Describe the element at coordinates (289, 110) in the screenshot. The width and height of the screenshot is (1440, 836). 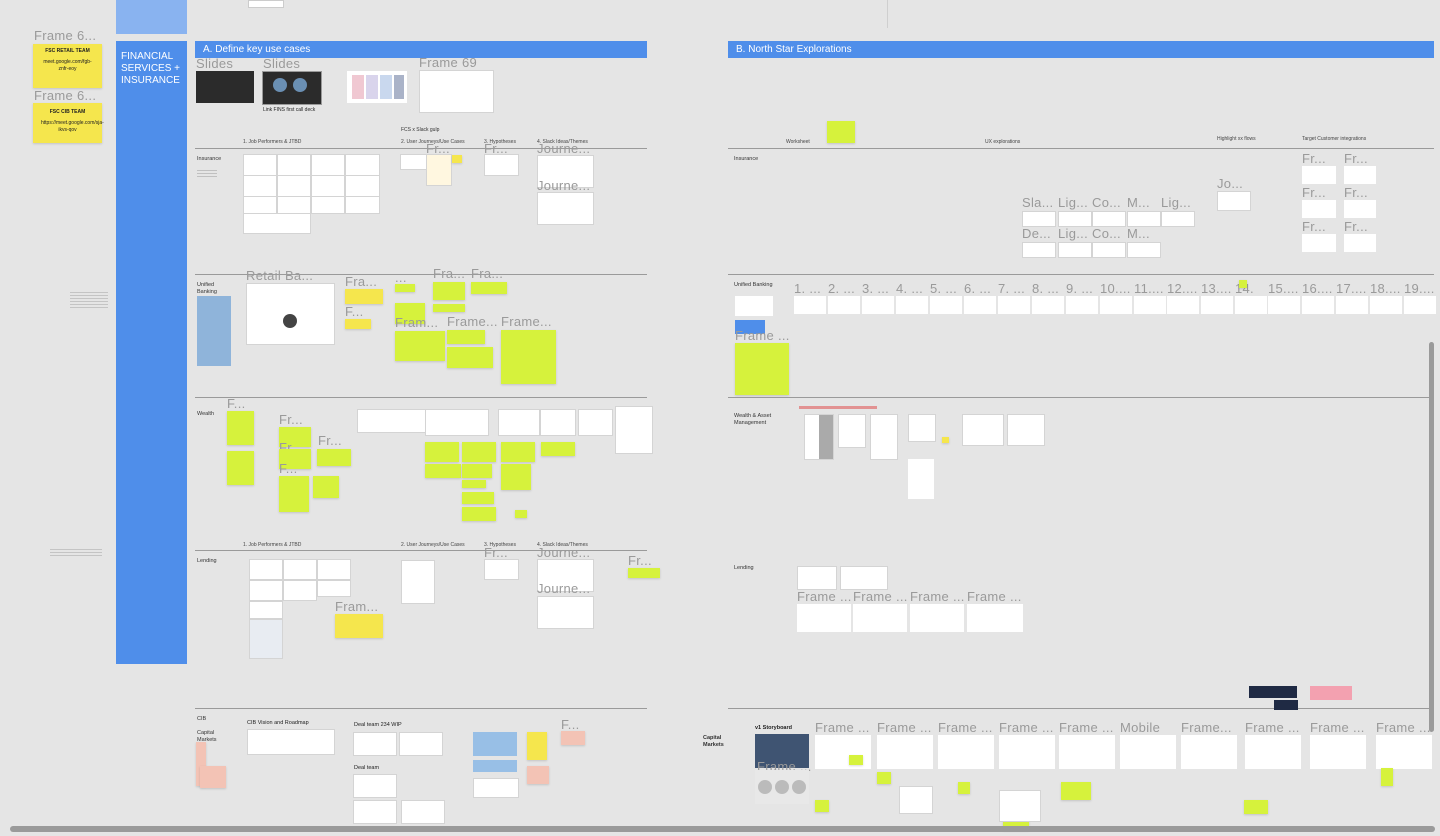
I see `slide-caption: Link FINS first call deck` at that location.